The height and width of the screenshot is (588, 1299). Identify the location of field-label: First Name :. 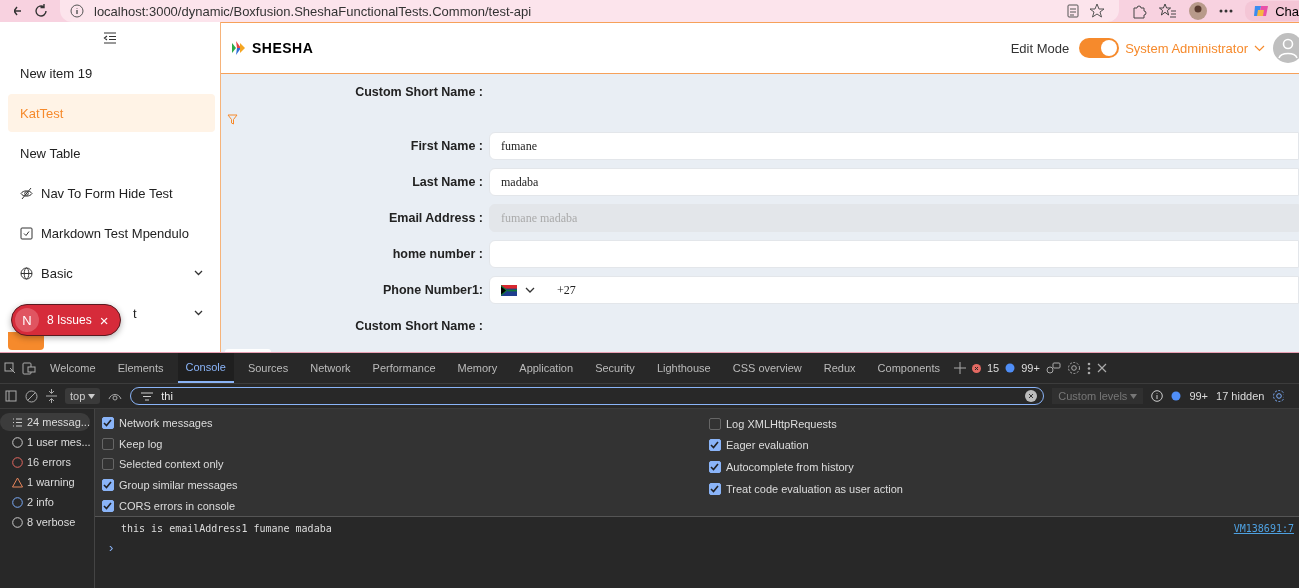
(446, 146).